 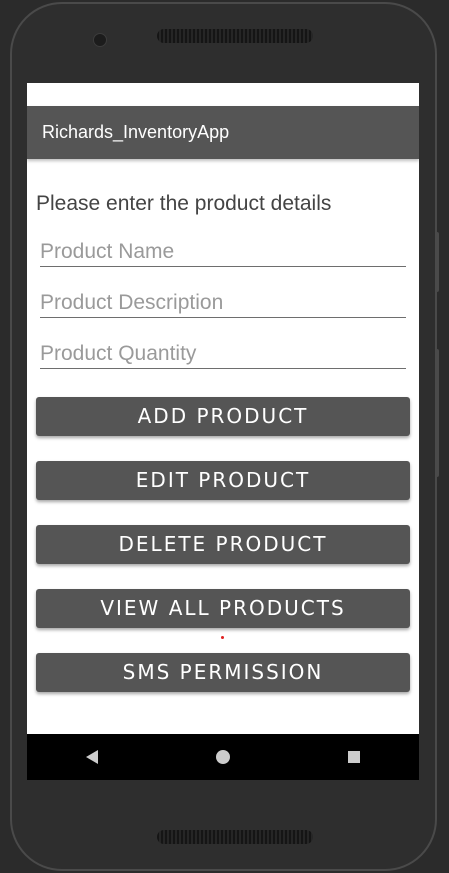 I want to click on product-quantity-field, so click(x=223, y=346).